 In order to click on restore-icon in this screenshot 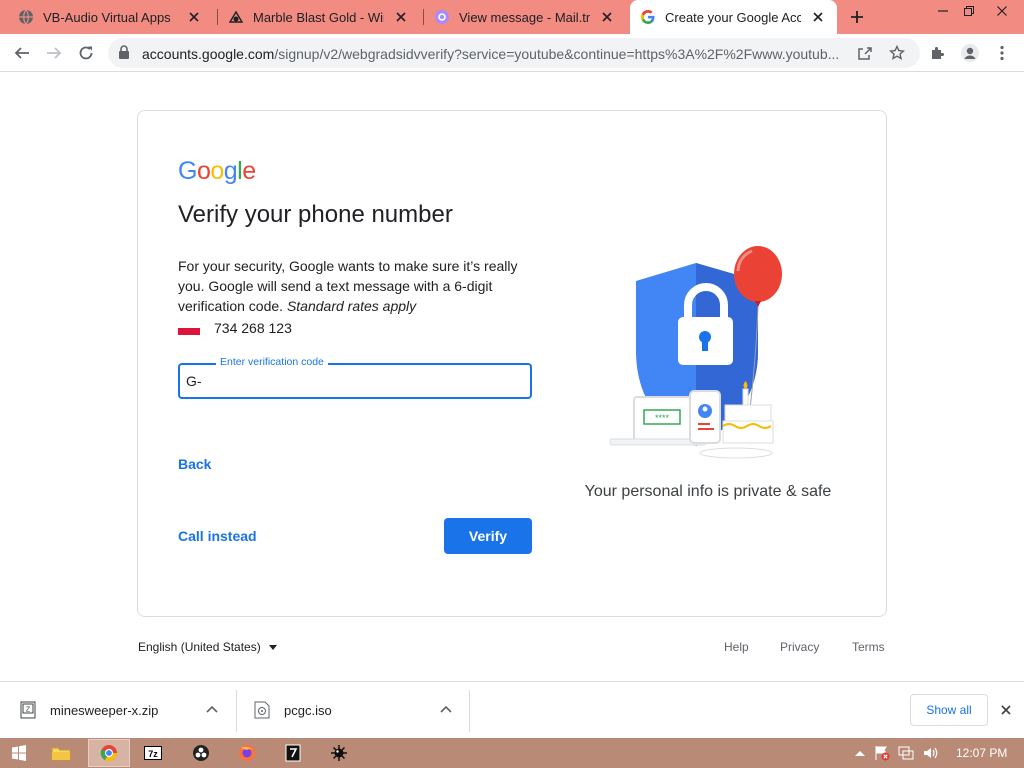, I will do `click(969, 11)`.